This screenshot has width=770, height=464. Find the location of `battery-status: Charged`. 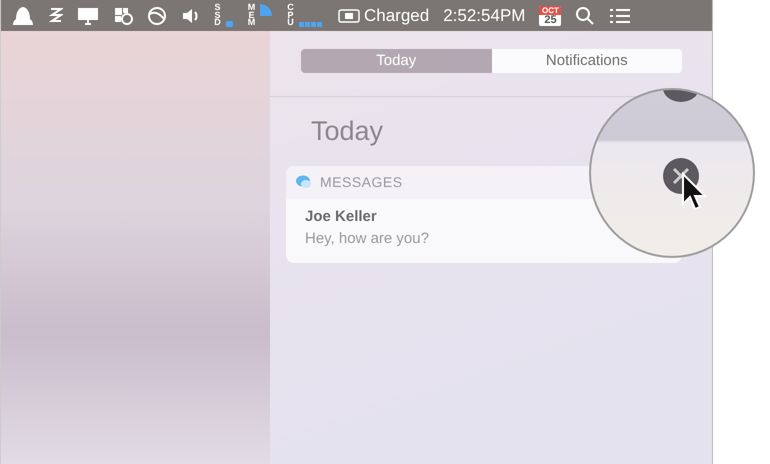

battery-status: Charged is located at coordinates (397, 15).